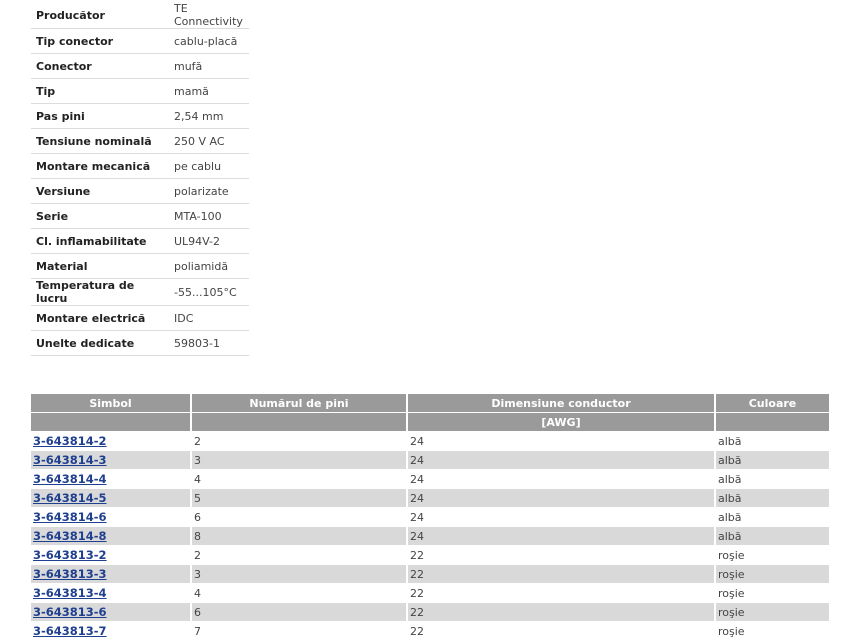 The image size is (844, 641). I want to click on product-link: 3-643814-5, so click(70, 498).